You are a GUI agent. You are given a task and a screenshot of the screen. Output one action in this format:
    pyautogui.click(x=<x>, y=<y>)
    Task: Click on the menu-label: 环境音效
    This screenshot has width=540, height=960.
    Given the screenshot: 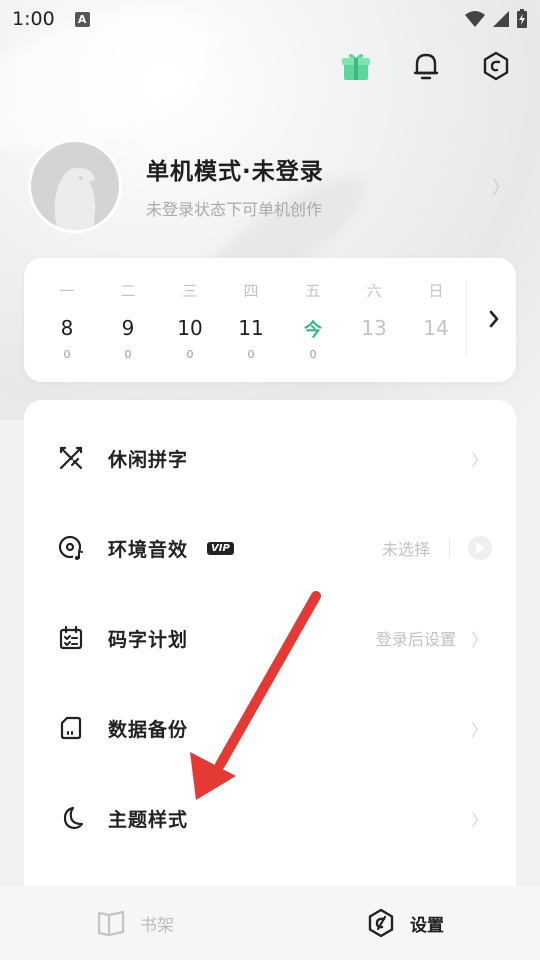 What is the action you would take?
    pyautogui.click(x=148, y=549)
    